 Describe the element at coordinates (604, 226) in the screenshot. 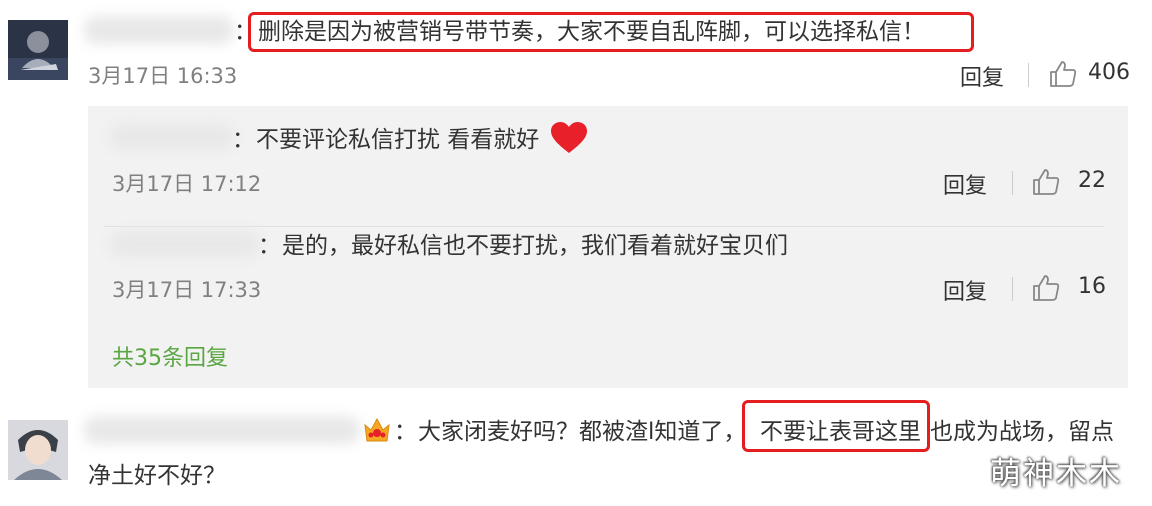

I see `reply-divider` at that location.